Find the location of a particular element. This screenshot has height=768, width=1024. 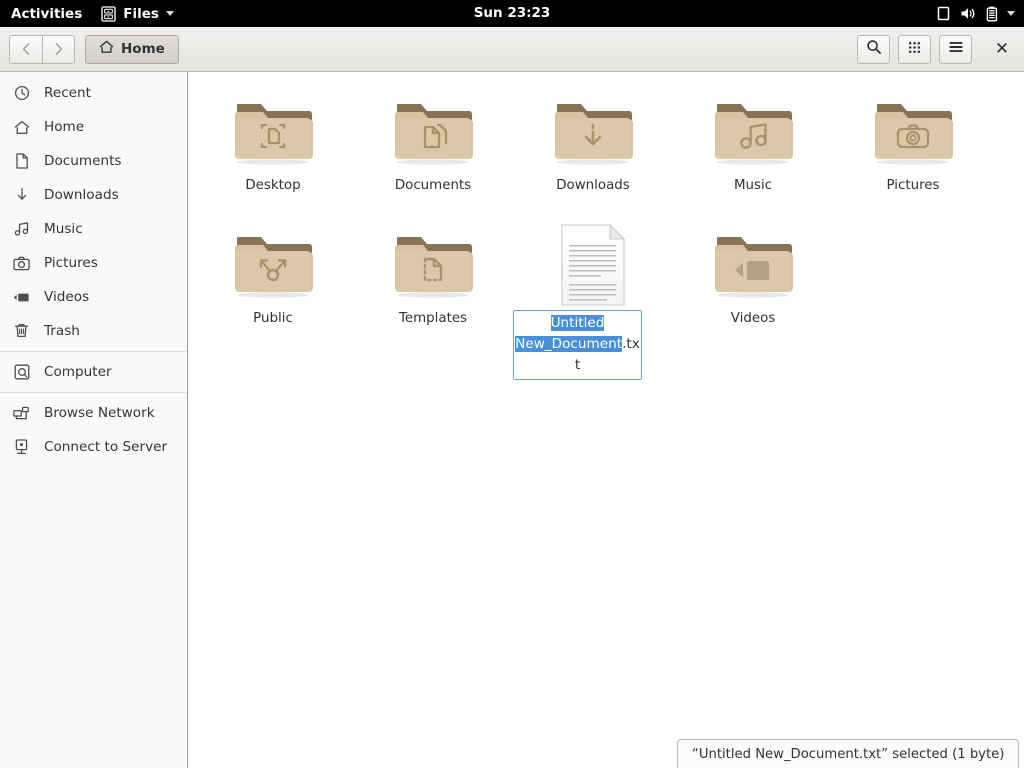

sidebar-item-computer: Computer is located at coordinates (93, 372).